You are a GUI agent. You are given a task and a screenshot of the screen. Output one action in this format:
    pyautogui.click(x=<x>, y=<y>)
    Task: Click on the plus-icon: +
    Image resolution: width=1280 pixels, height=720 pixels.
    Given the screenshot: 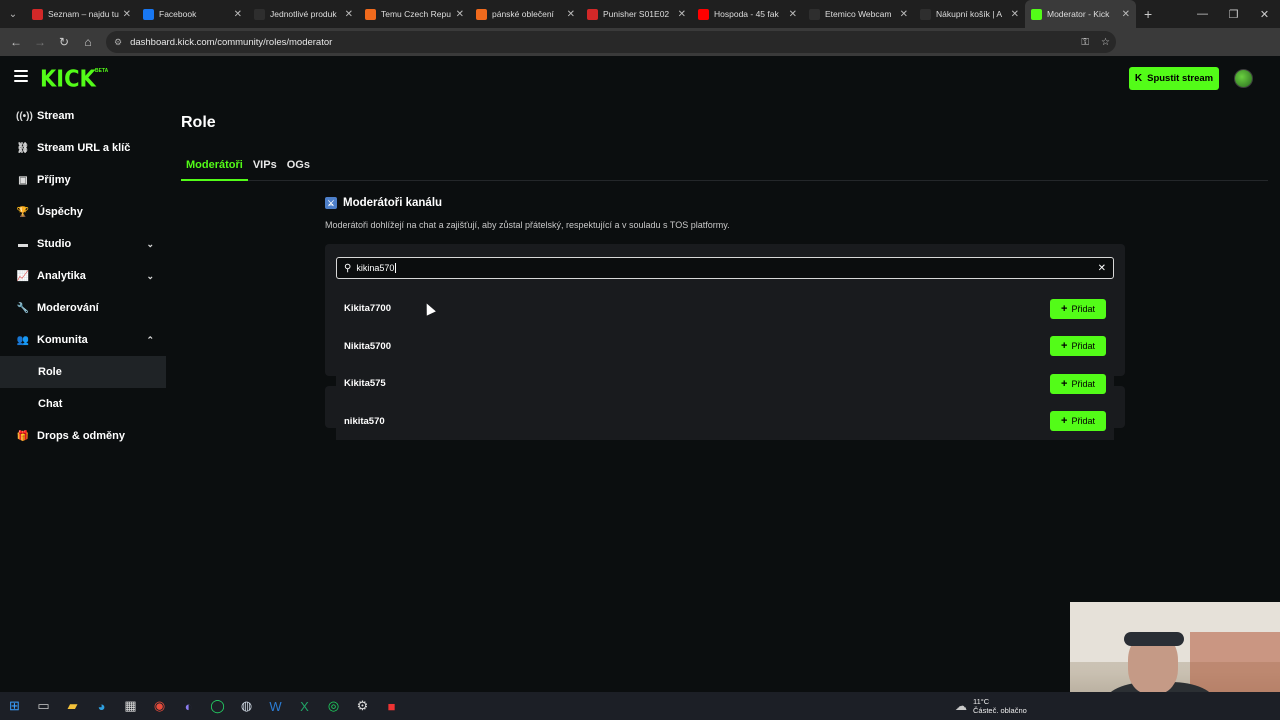 What is the action you would take?
    pyautogui.click(x=1064, y=346)
    